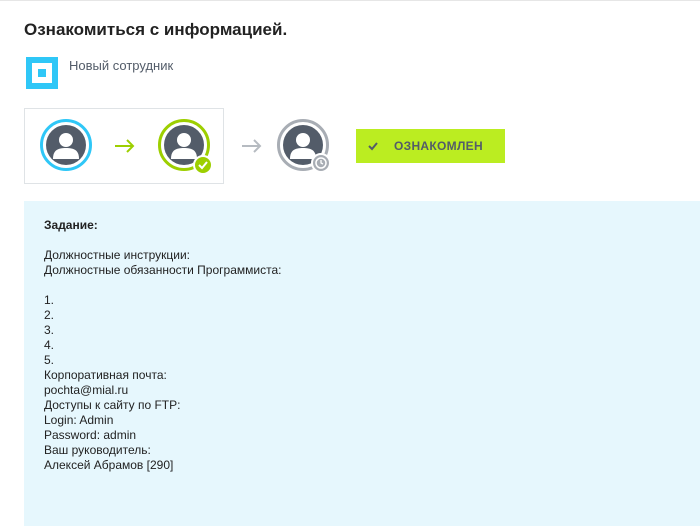 This screenshot has height=526, width=700. I want to click on task-line: 5., so click(49, 360).